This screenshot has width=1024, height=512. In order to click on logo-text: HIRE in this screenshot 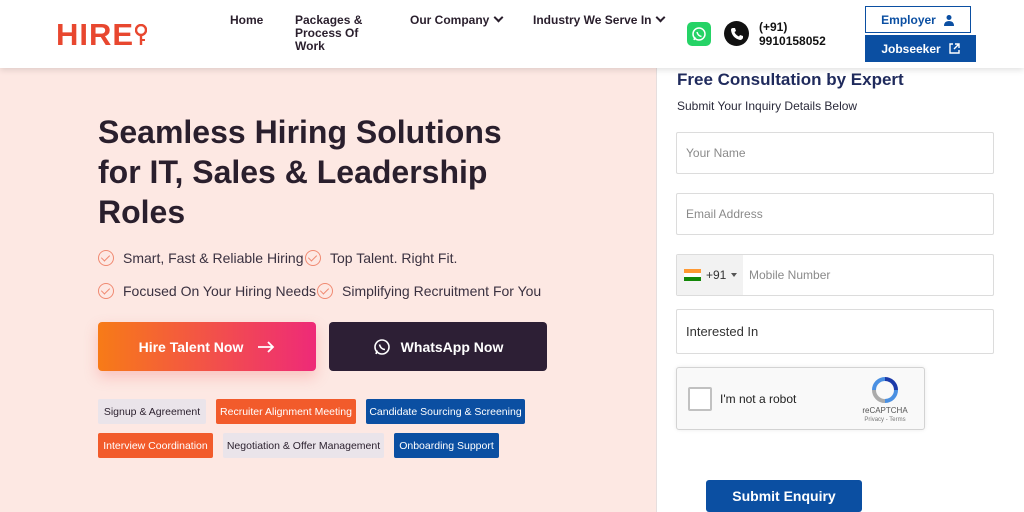, I will do `click(95, 34)`.